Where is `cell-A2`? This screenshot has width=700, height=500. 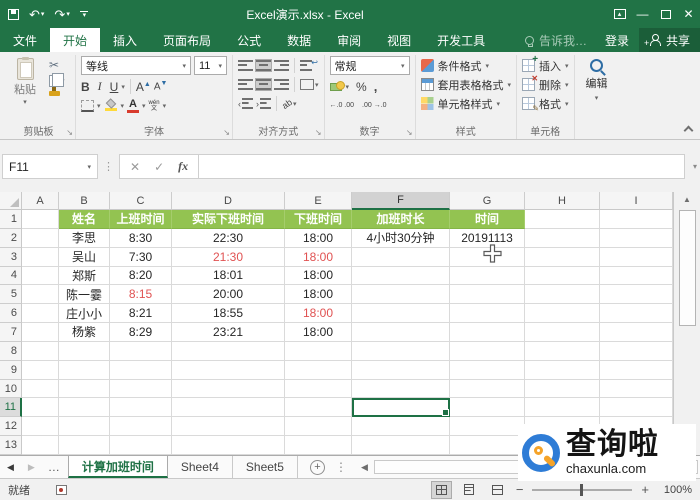 cell-A2 is located at coordinates (40, 238).